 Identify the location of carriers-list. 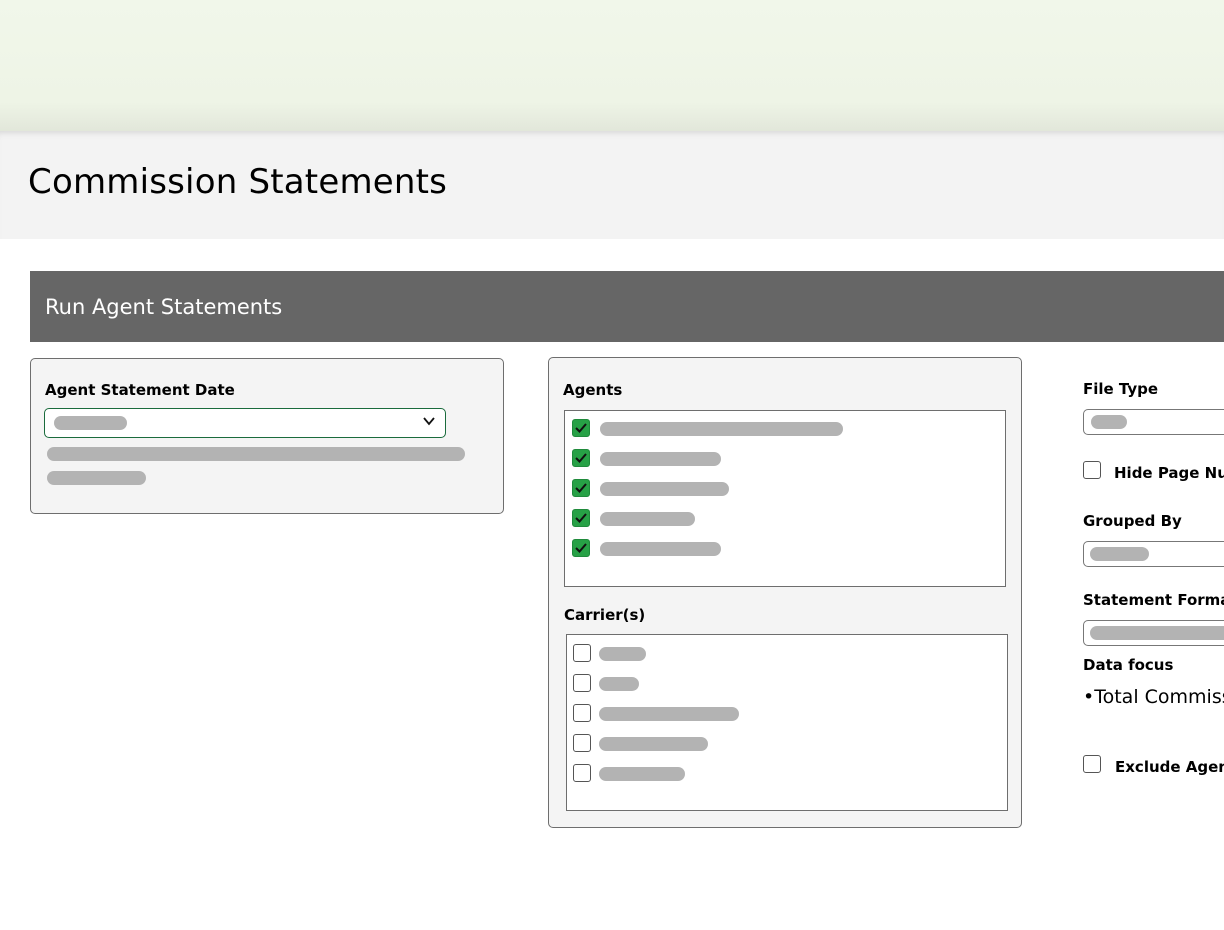
(787, 722).